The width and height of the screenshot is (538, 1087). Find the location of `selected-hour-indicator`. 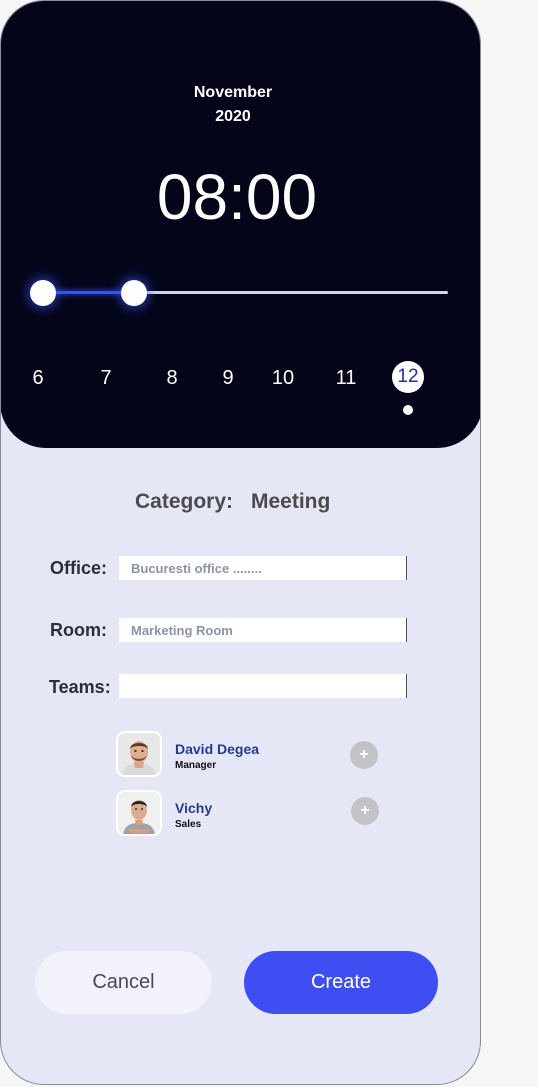

selected-hour-indicator is located at coordinates (408, 410).